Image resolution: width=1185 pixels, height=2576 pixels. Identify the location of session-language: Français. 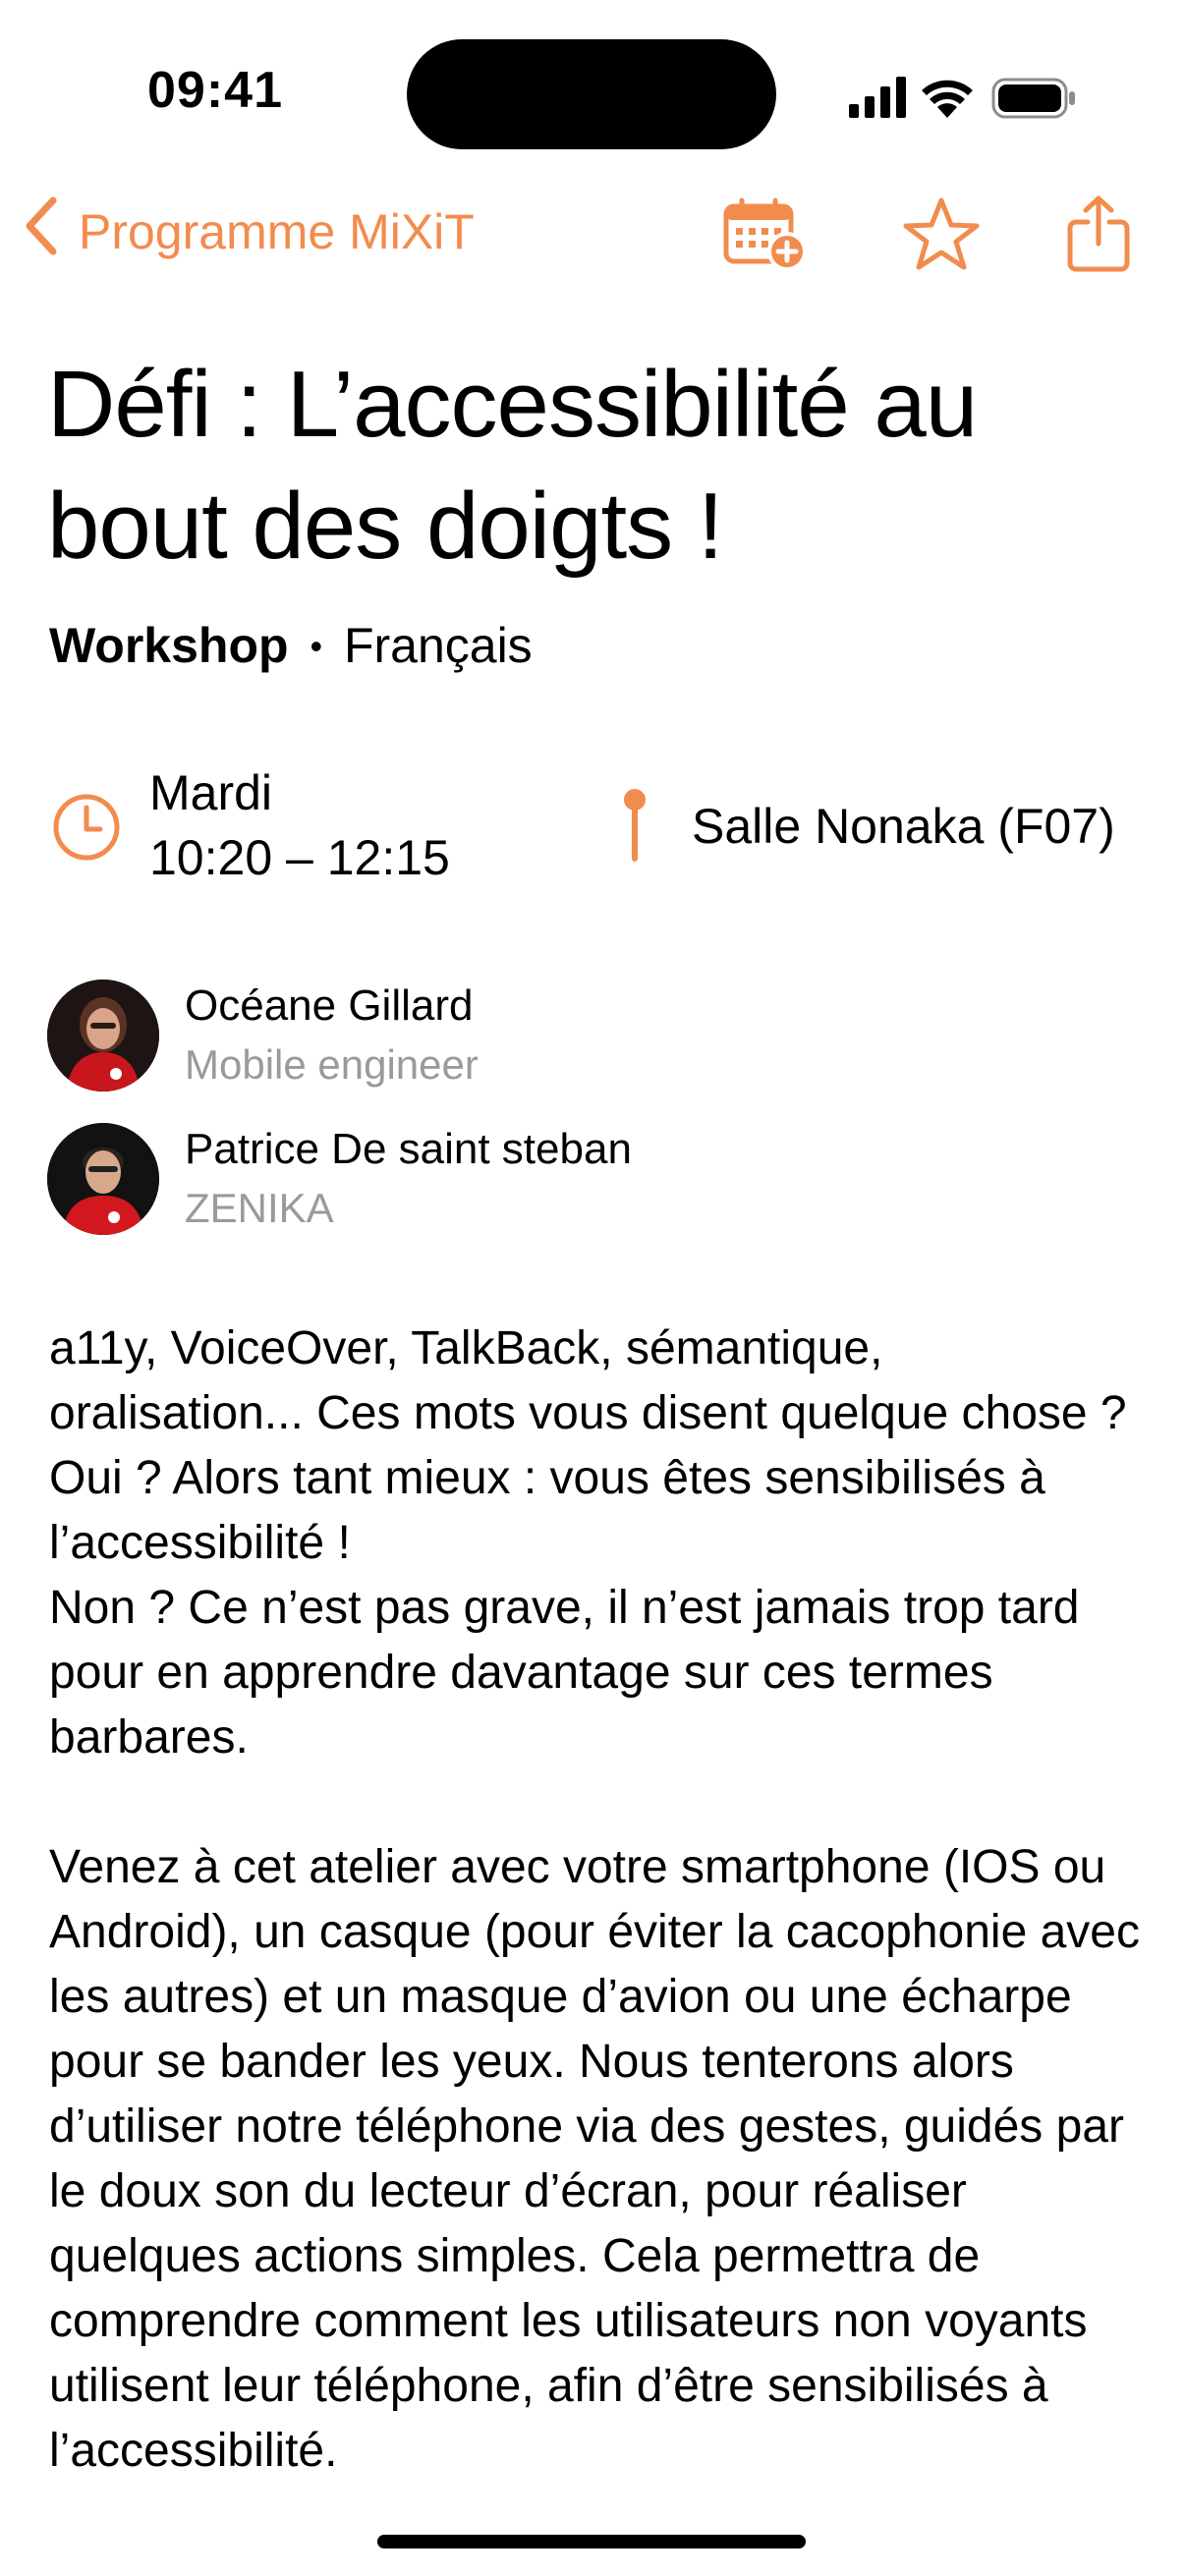
(438, 645).